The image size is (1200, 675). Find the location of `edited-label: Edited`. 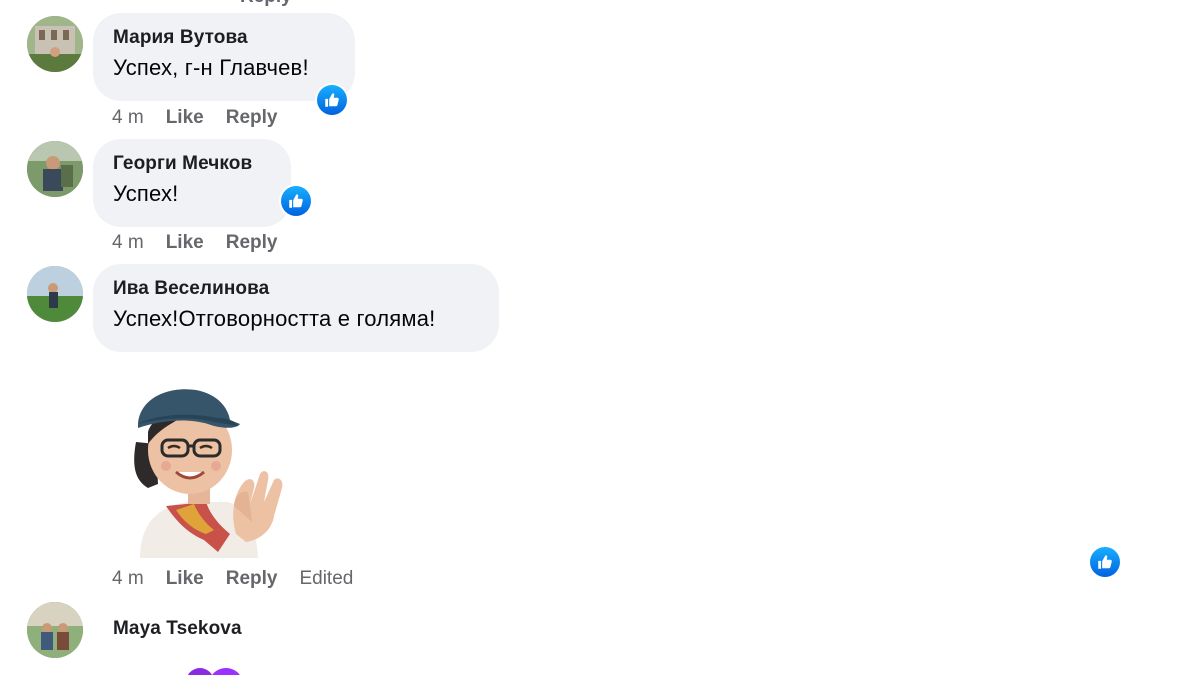

edited-label: Edited is located at coordinates (326, 579).